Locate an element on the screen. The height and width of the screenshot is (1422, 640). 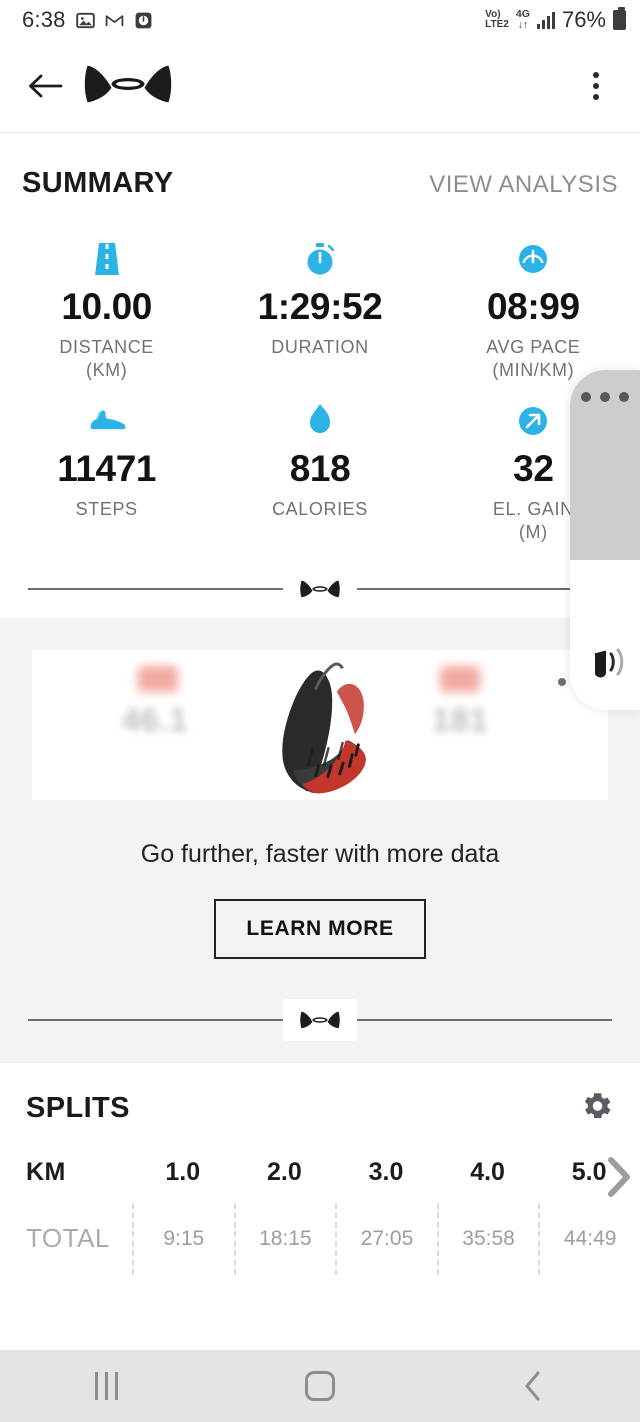
metric-label: DISTANCE (KM) is located at coordinates (106, 358).